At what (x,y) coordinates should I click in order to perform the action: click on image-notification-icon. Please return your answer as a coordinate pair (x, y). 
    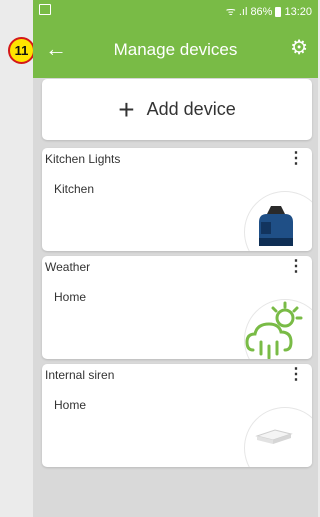
    Looking at the image, I should click on (45, 9).